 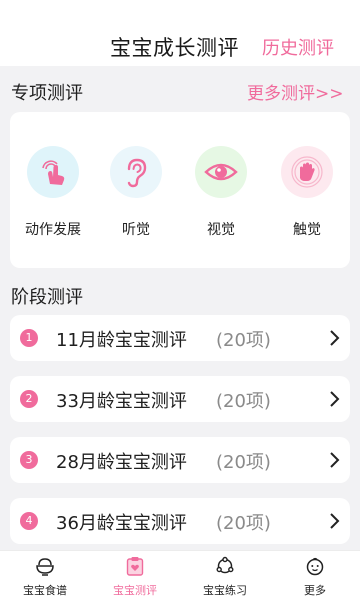 I want to click on special-item-label: 动作发展, so click(x=53, y=230).